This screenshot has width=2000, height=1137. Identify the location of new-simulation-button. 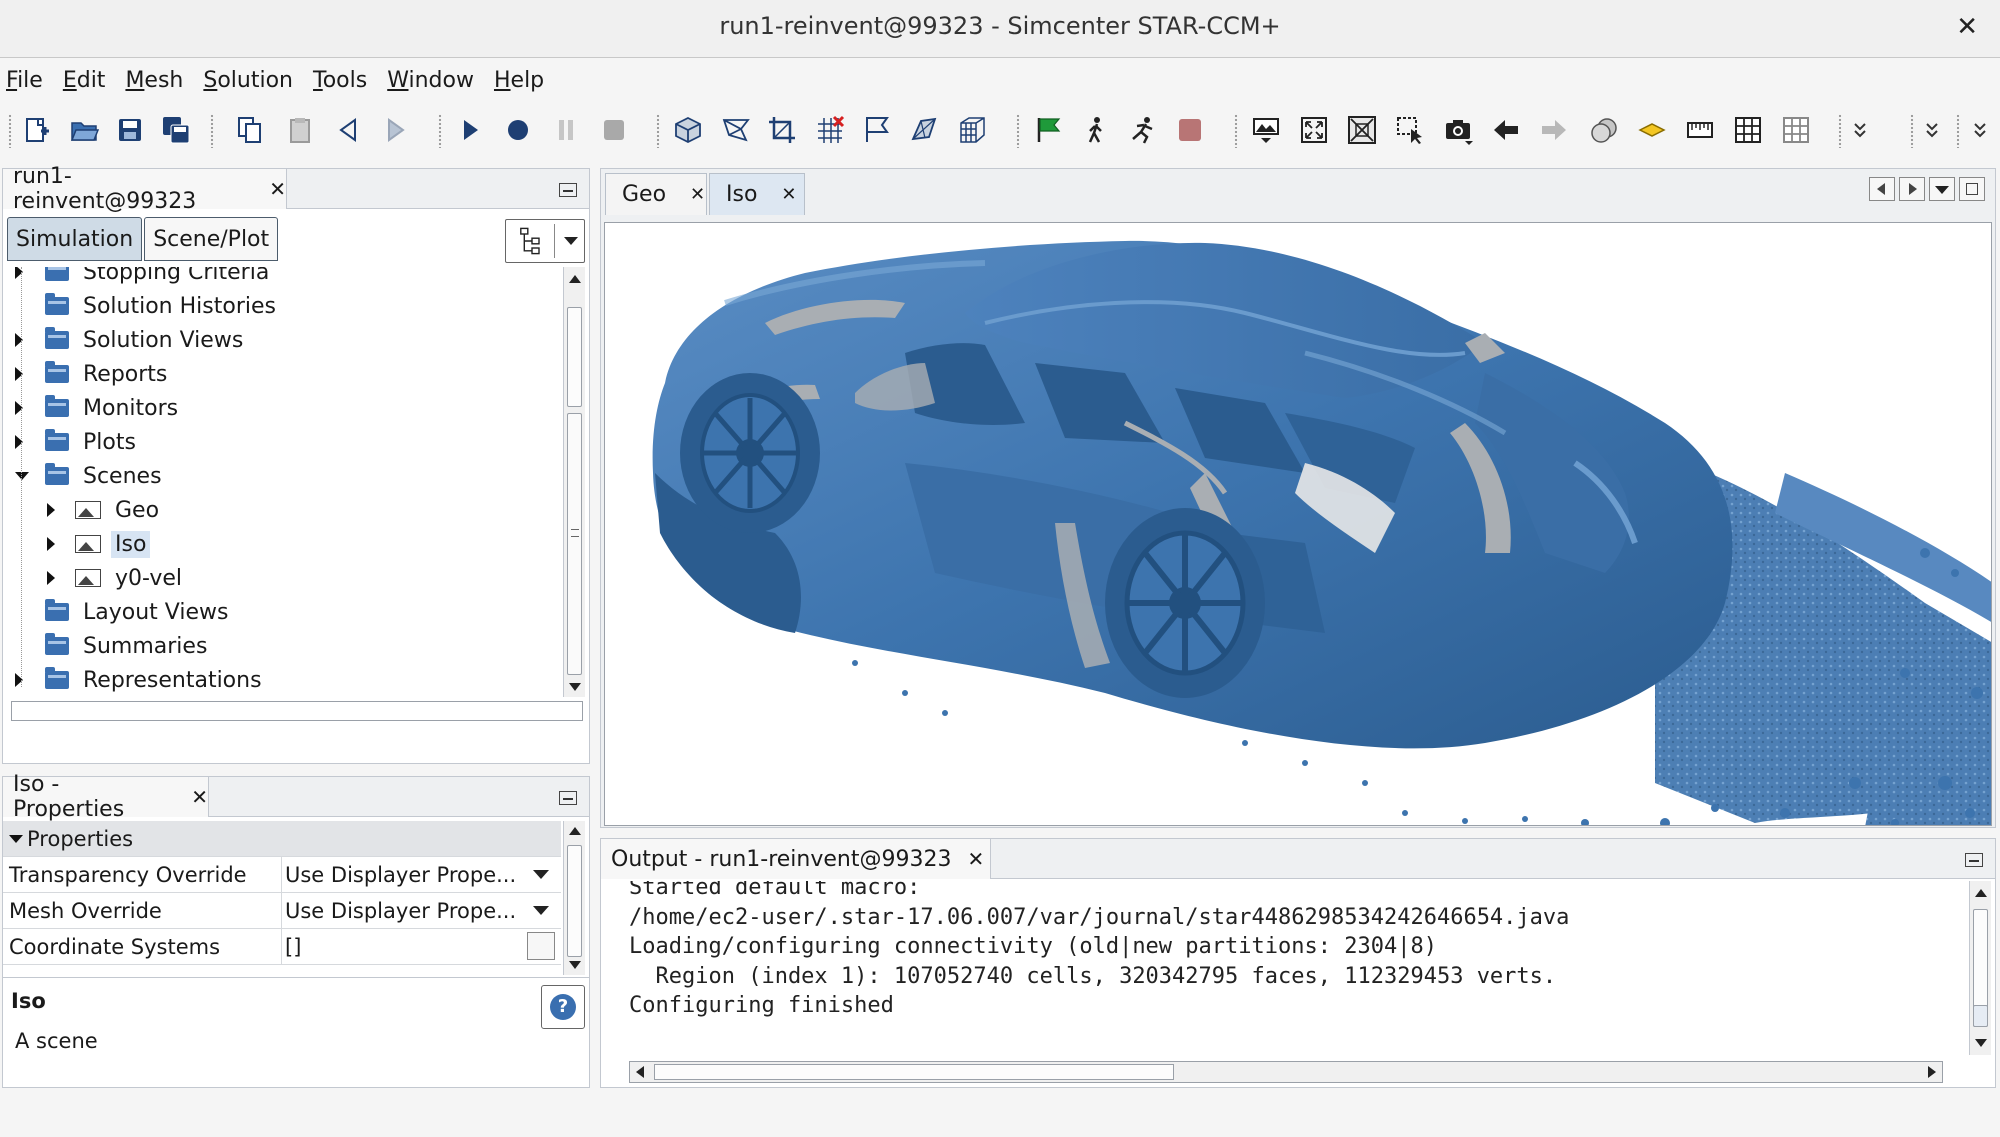
(36, 130).